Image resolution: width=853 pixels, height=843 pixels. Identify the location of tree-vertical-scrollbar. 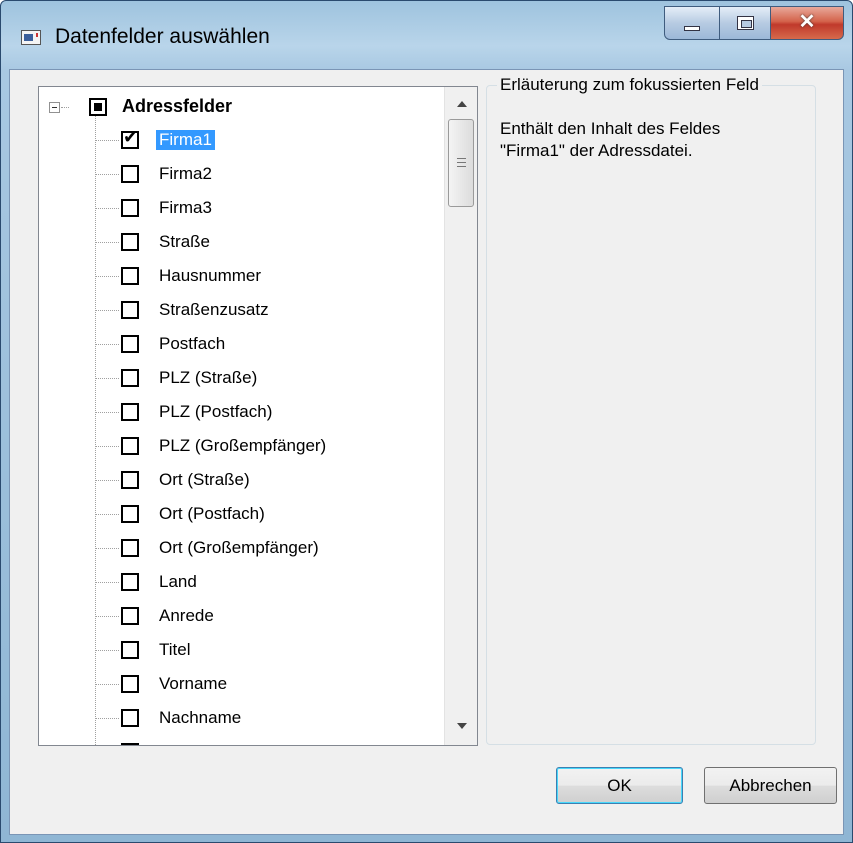
(460, 416).